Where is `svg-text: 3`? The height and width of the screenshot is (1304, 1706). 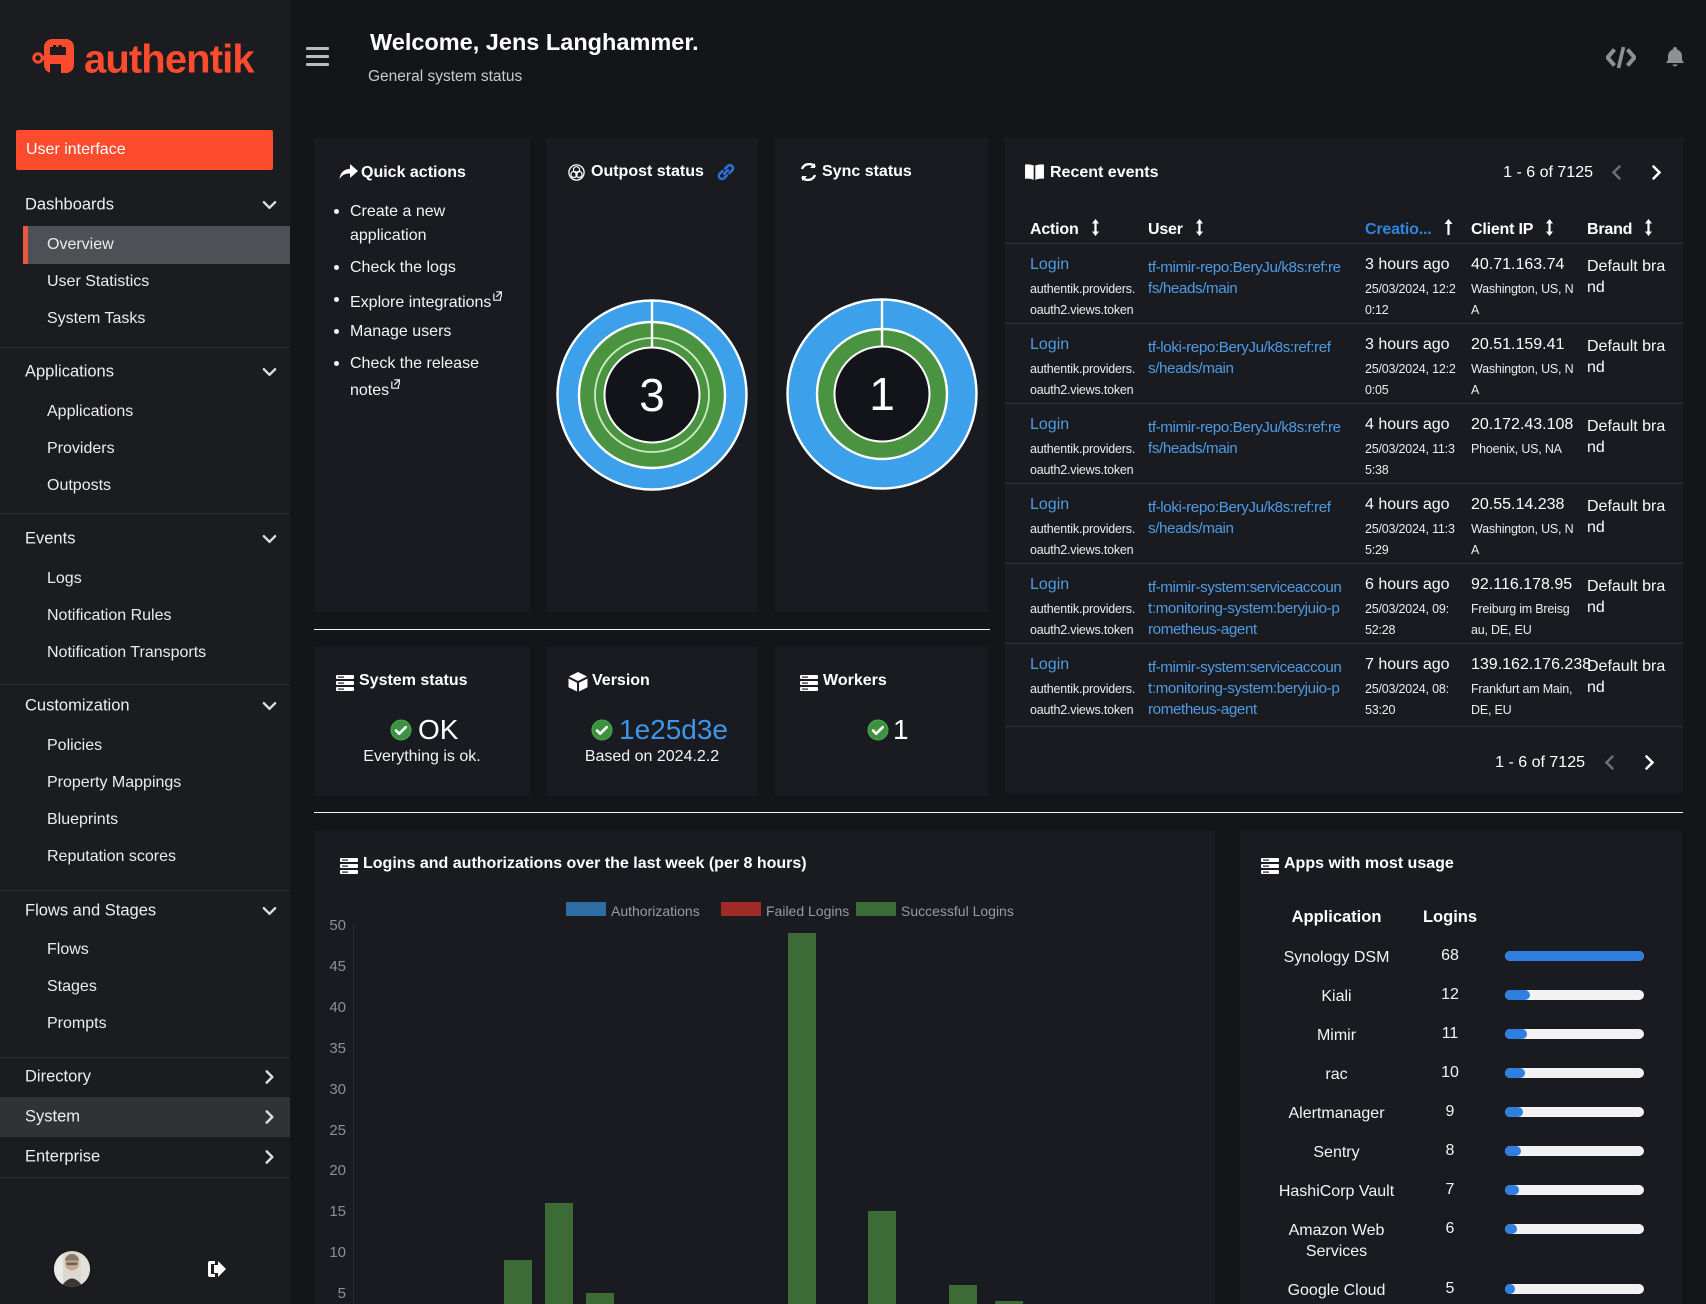
svg-text: 3 is located at coordinates (652, 395).